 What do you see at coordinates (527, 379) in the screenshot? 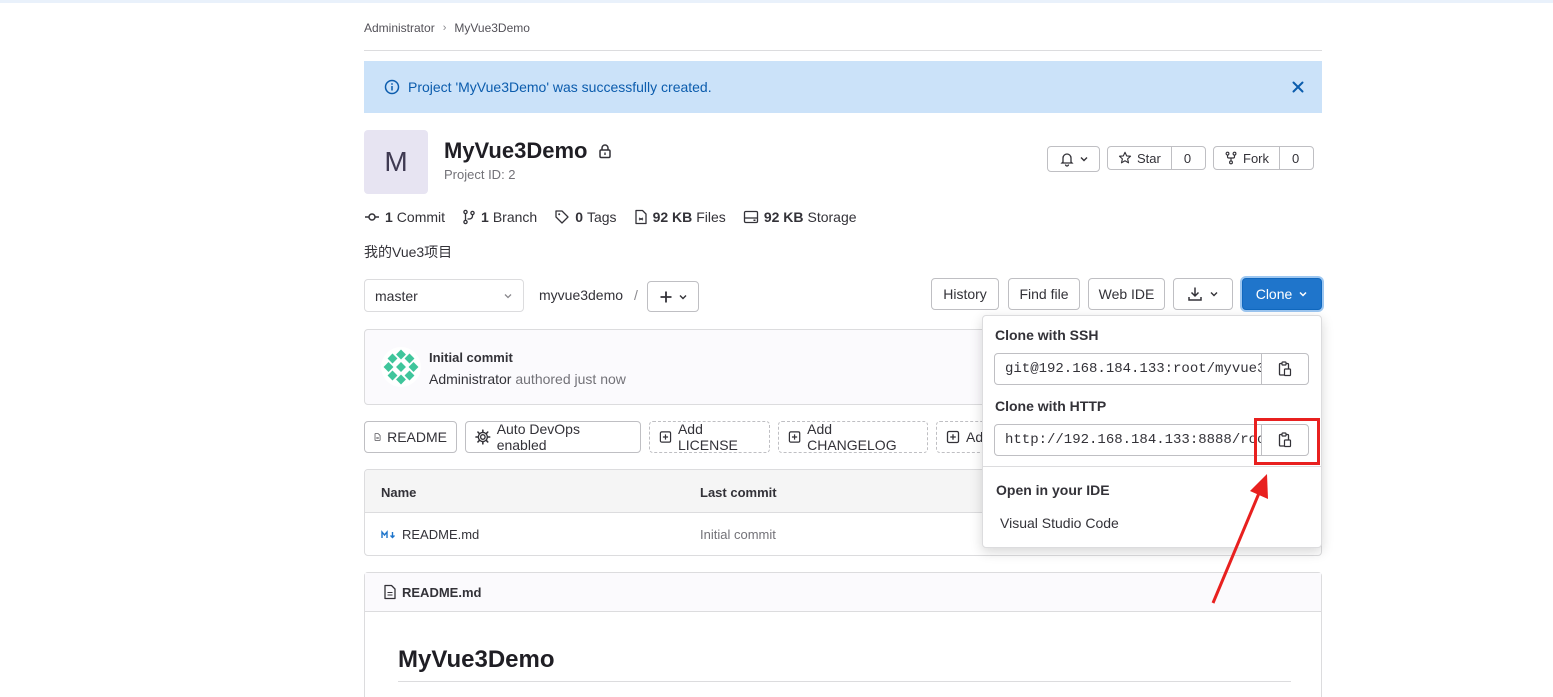
I see `commit-meta: Administrator authored just now` at bounding box center [527, 379].